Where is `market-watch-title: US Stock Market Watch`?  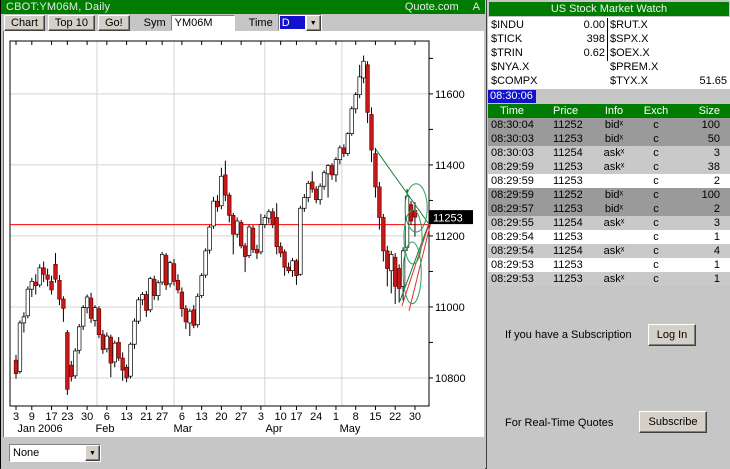 market-watch-title: US Stock Market Watch is located at coordinates (609, 9).